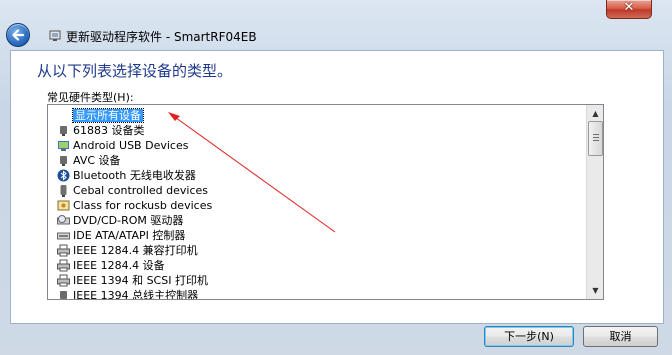 The width and height of the screenshot is (672, 355). I want to click on list-item: 61883 设备类, so click(317, 130).